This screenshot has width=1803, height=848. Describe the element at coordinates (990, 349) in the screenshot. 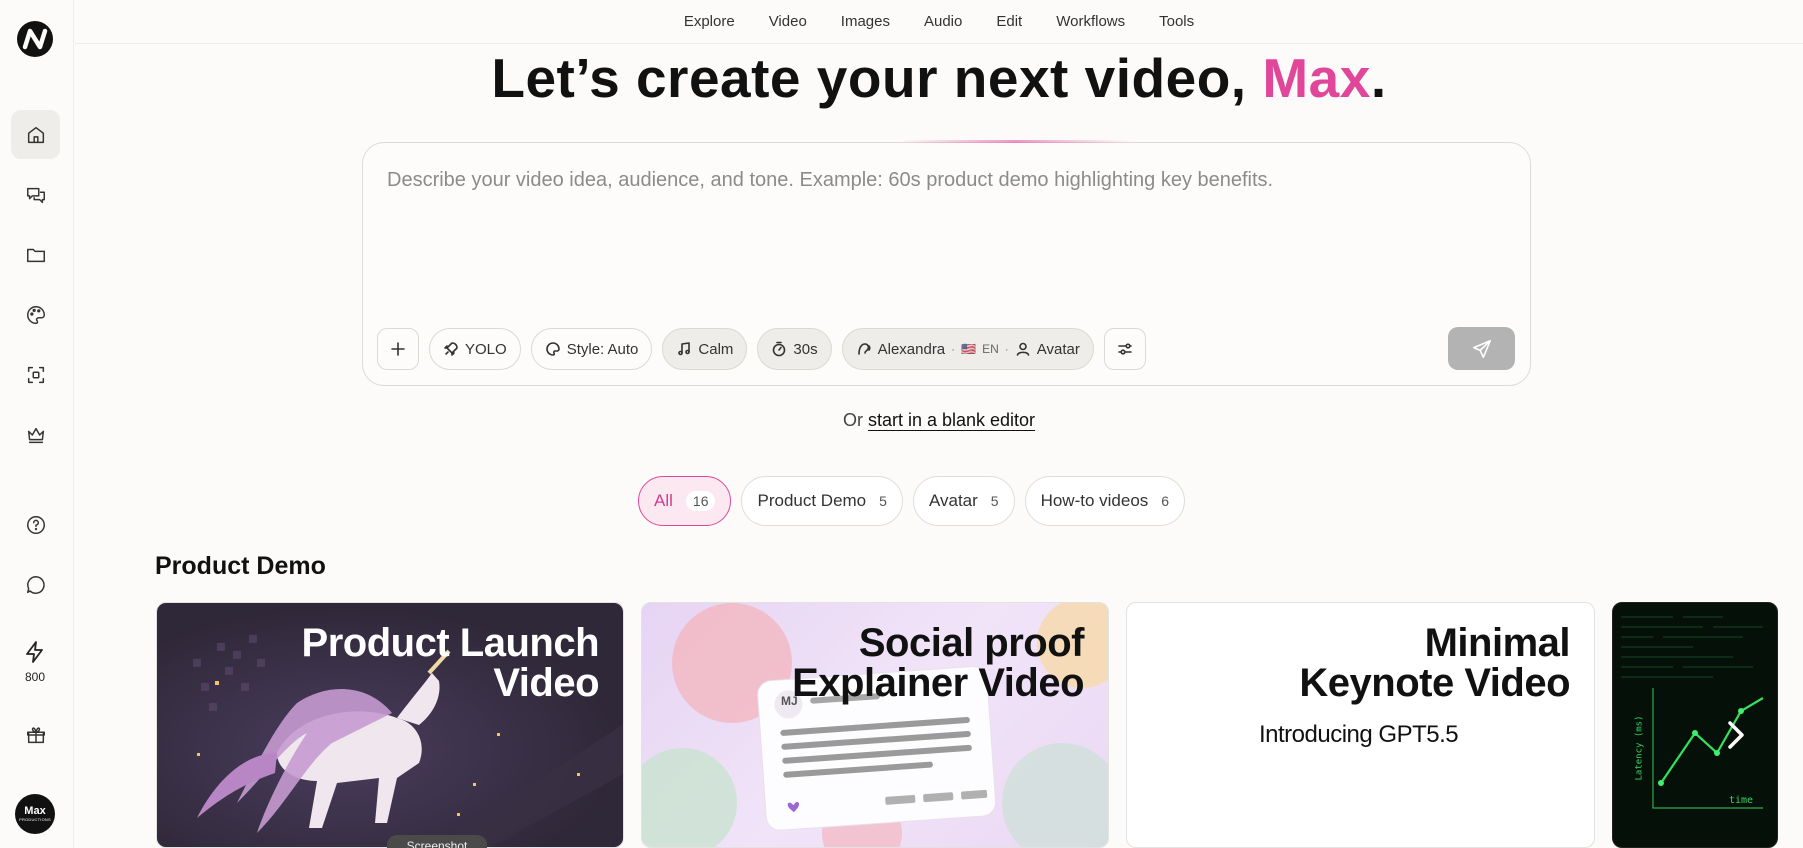

I see `language-label: EN` at that location.